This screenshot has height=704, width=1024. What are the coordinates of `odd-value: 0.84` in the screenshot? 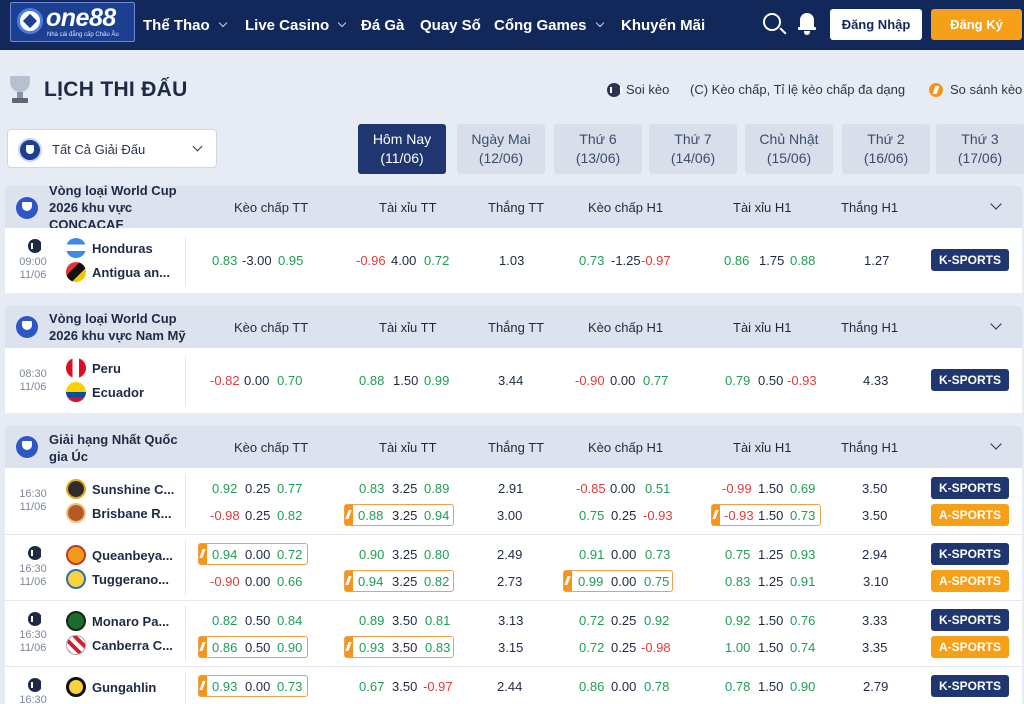 It's located at (289, 620).